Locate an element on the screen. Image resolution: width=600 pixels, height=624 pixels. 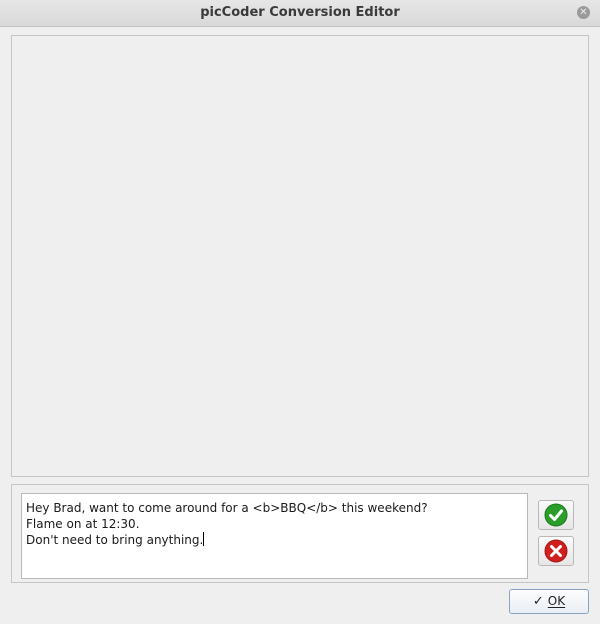
title-bar: picCoder Conversion Editor ✕ is located at coordinates (300, 13).